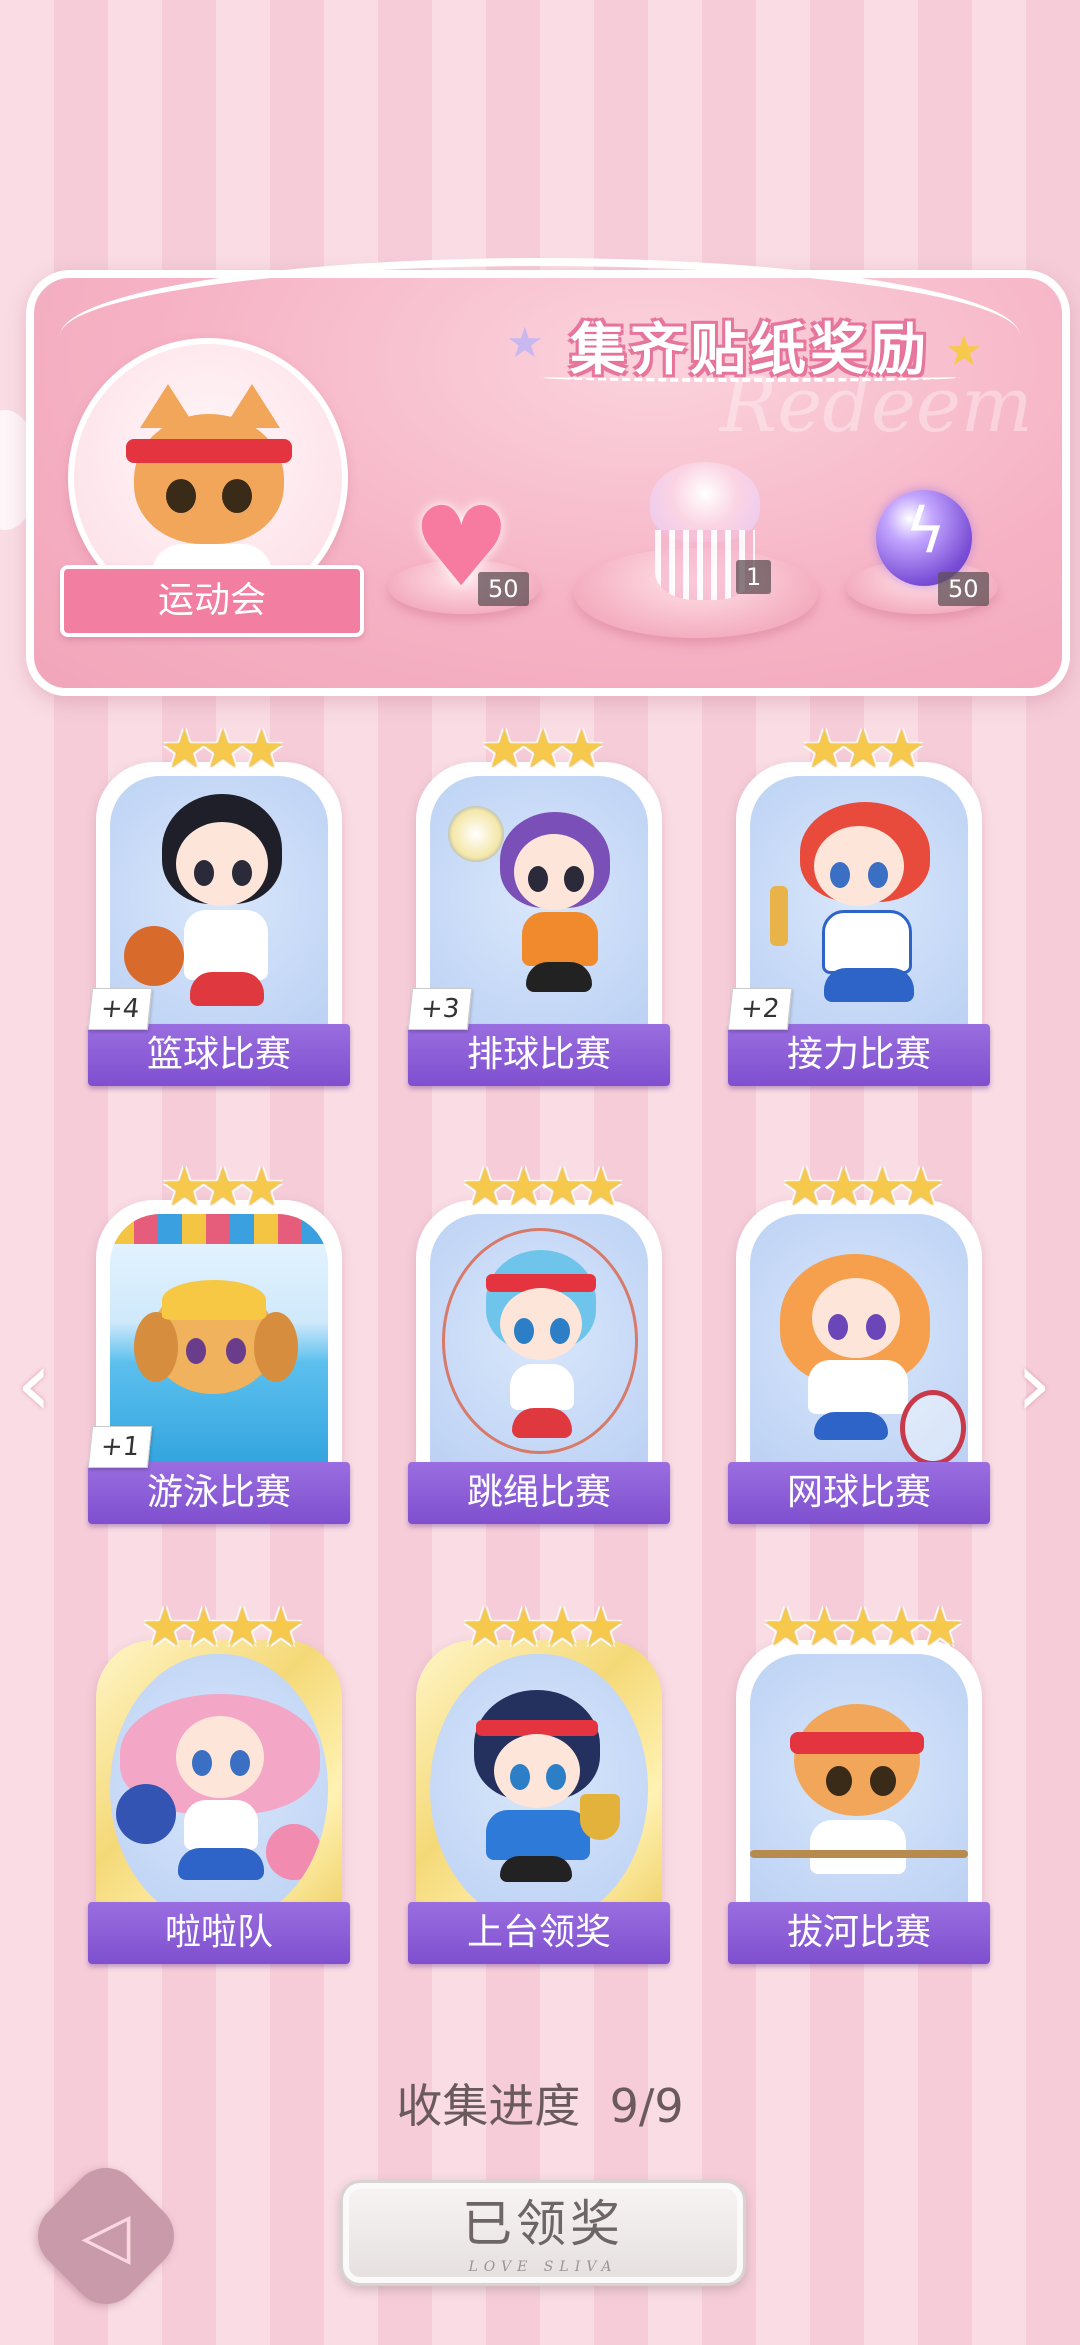  I want to click on event-name-label: 运动会, so click(212, 601).